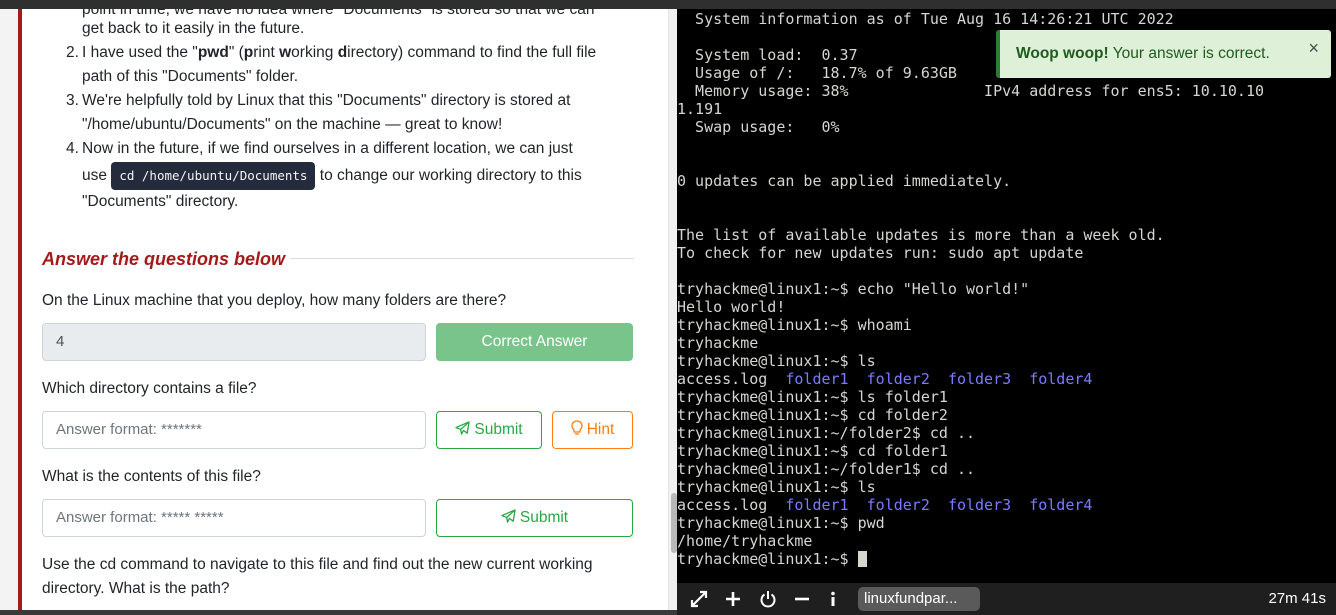 The image size is (1336, 615). I want to click on terminal-line: tryhackme@linux1:~/folder1$ cd .., so click(826, 469).